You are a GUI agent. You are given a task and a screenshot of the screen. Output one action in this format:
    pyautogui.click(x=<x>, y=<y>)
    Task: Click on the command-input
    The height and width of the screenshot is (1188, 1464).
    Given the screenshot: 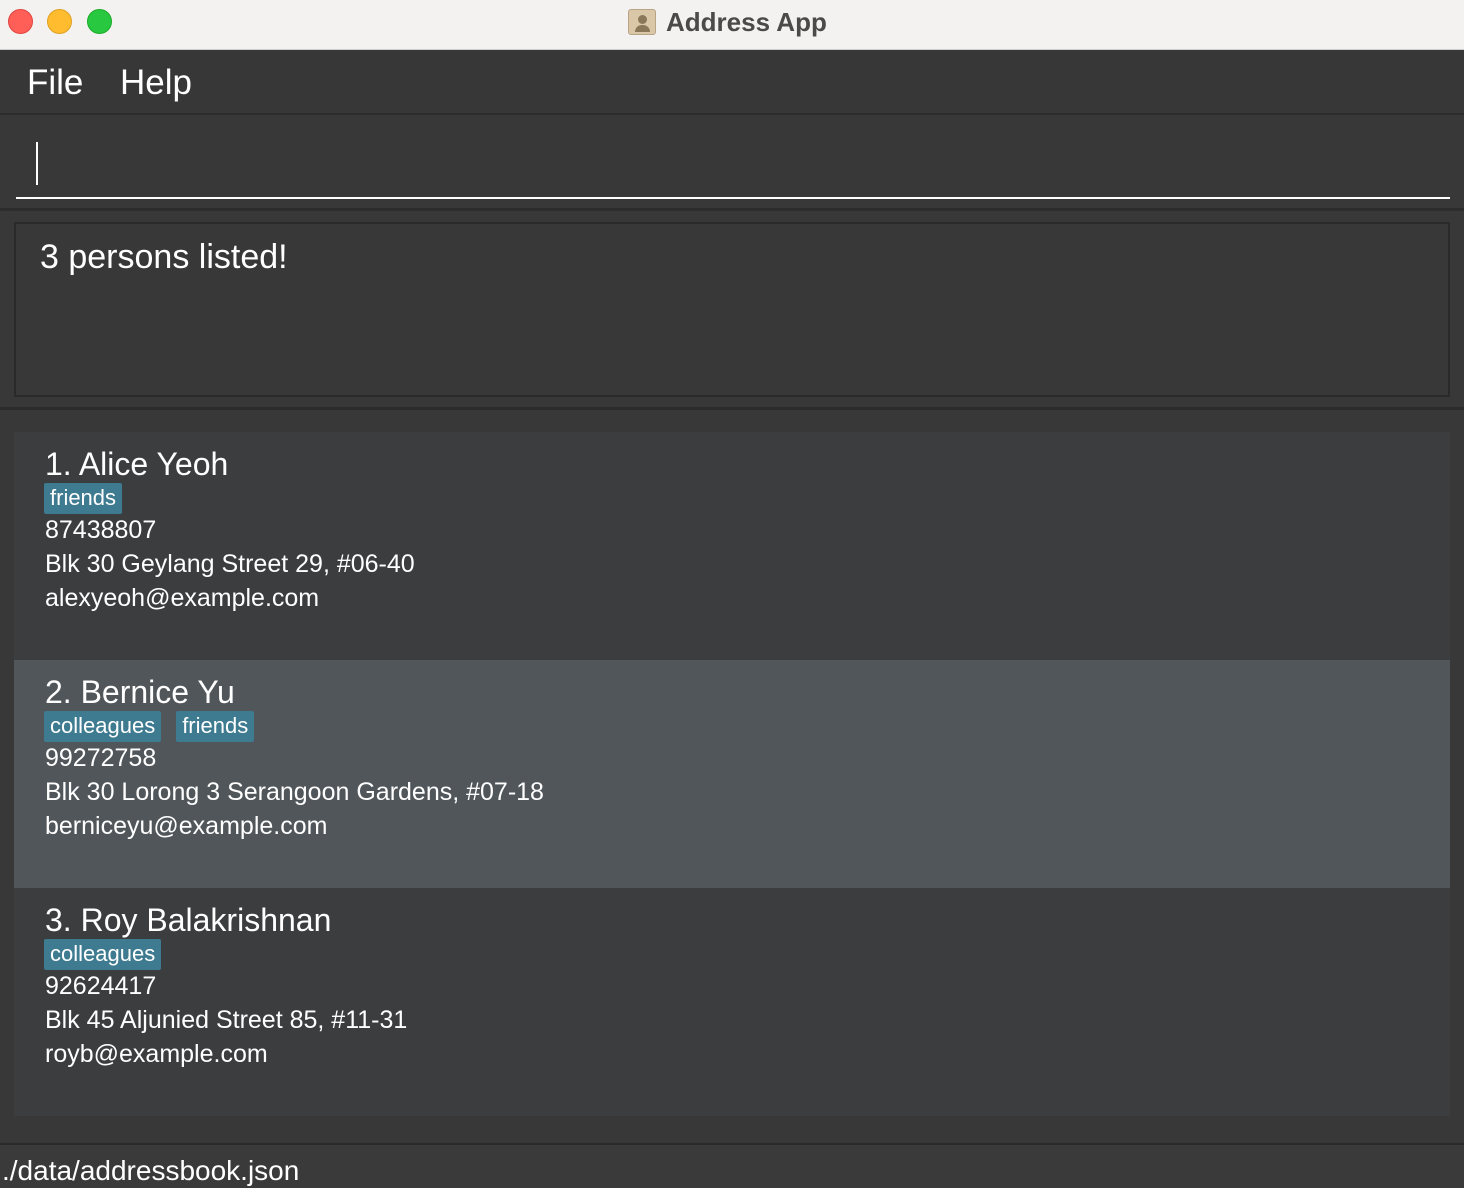 What is the action you would take?
    pyautogui.click(x=733, y=165)
    